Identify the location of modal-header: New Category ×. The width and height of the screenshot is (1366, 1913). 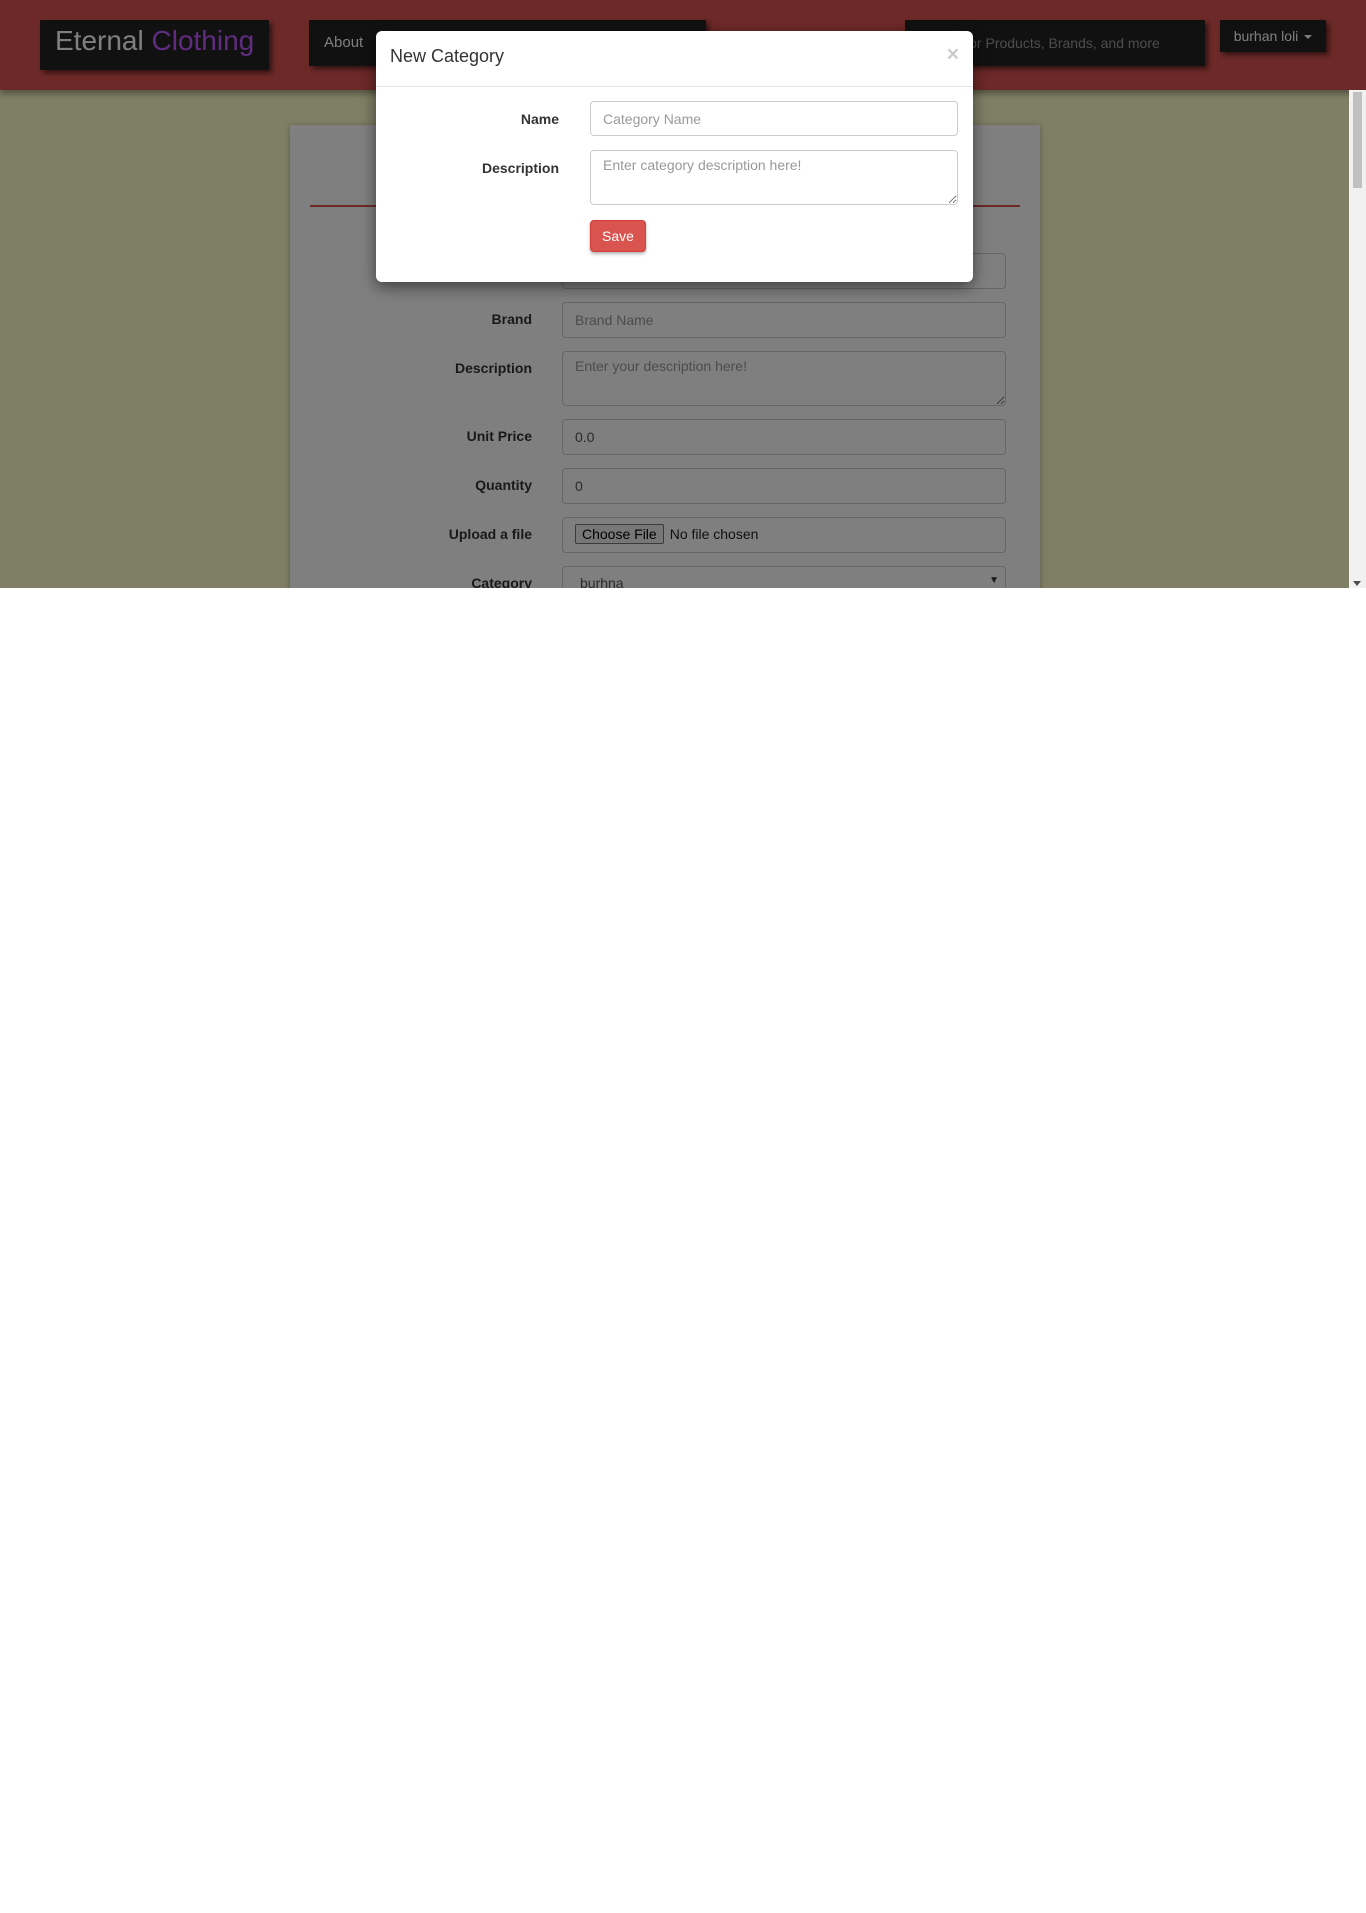
(674, 59).